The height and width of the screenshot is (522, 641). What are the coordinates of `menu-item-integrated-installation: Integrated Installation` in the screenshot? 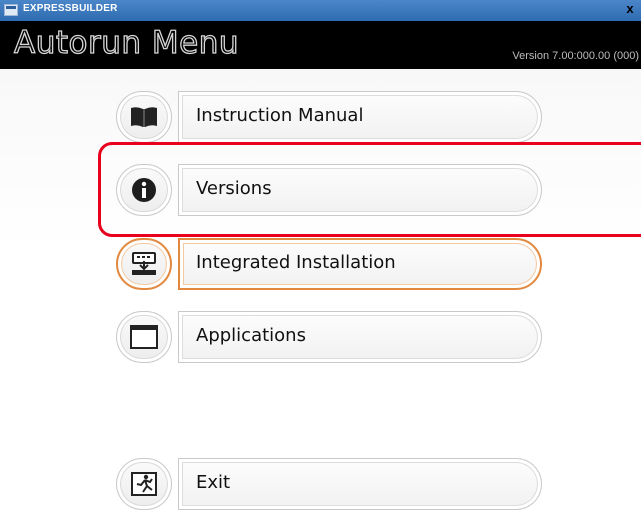 It's located at (320, 266).